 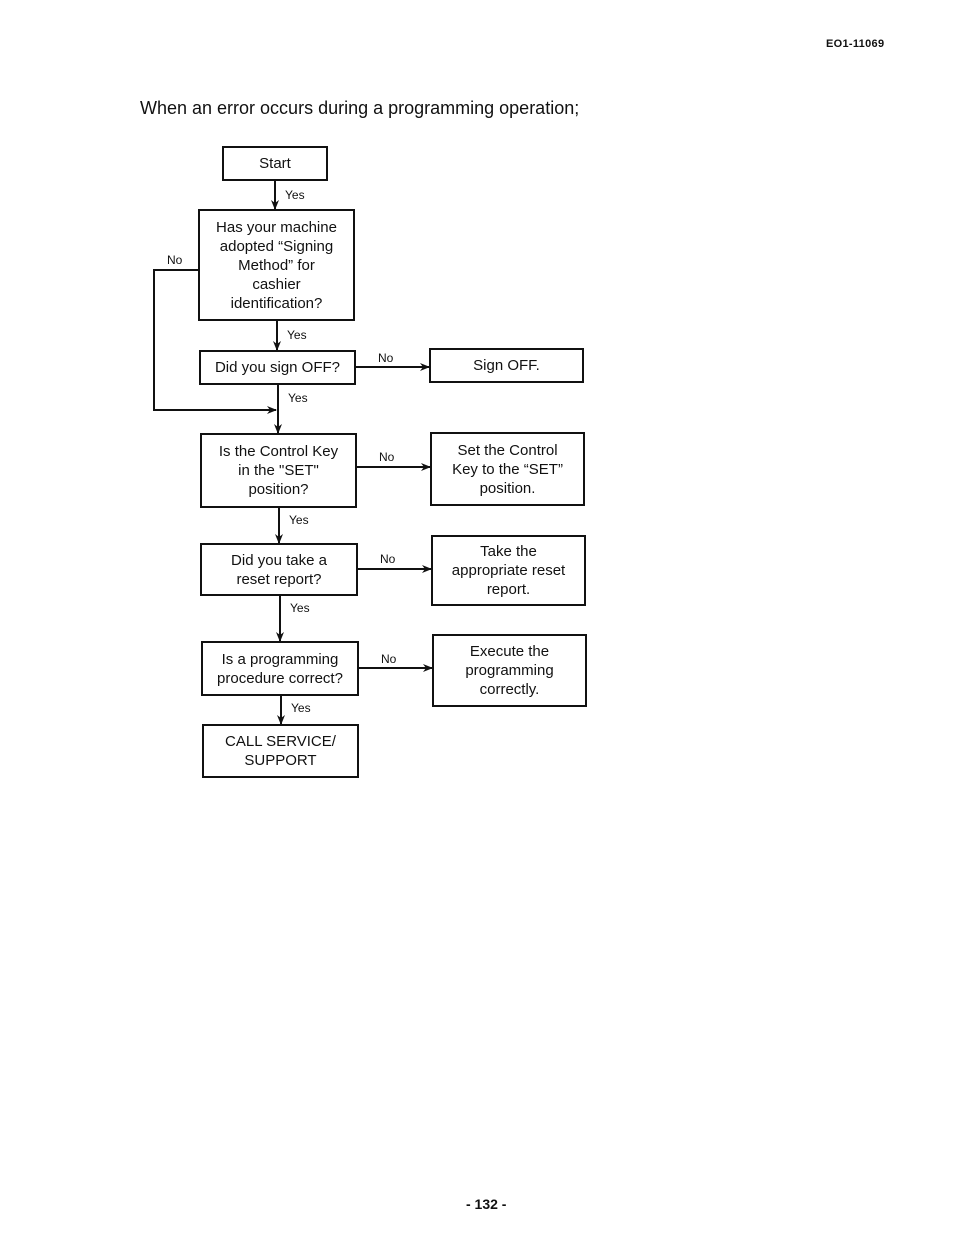 I want to click on node-sign-off-action: Sign OFF., so click(x=506, y=365).